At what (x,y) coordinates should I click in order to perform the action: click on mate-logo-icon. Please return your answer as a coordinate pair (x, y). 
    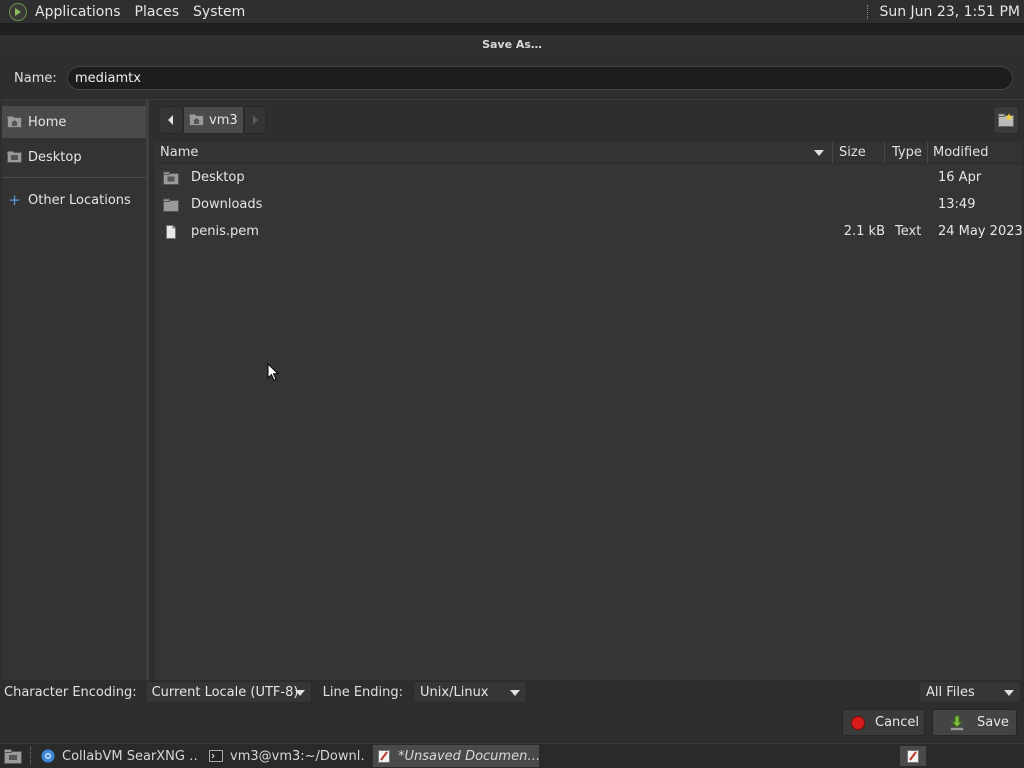
    Looking at the image, I should click on (18, 11).